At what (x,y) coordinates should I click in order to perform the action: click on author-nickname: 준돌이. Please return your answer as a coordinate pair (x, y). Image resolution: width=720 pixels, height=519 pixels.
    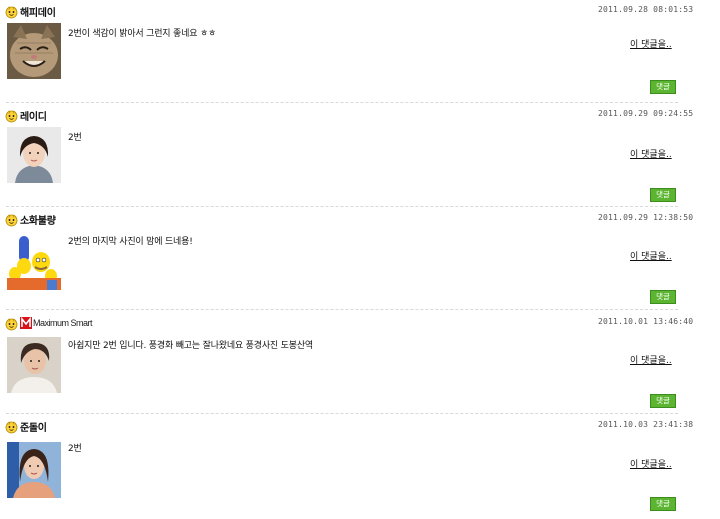
    Looking at the image, I should click on (33, 426).